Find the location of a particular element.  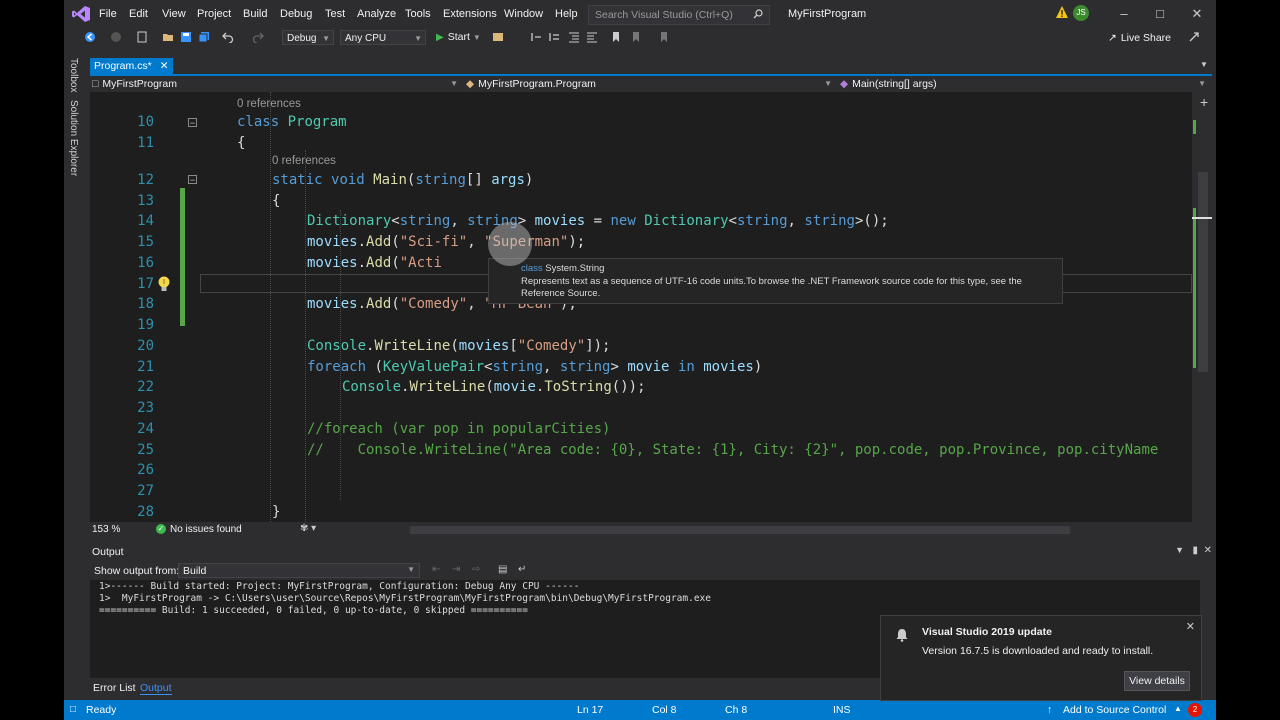

code-line: Console.WriteLine(movie.ToString()); is located at coordinates (494, 387).